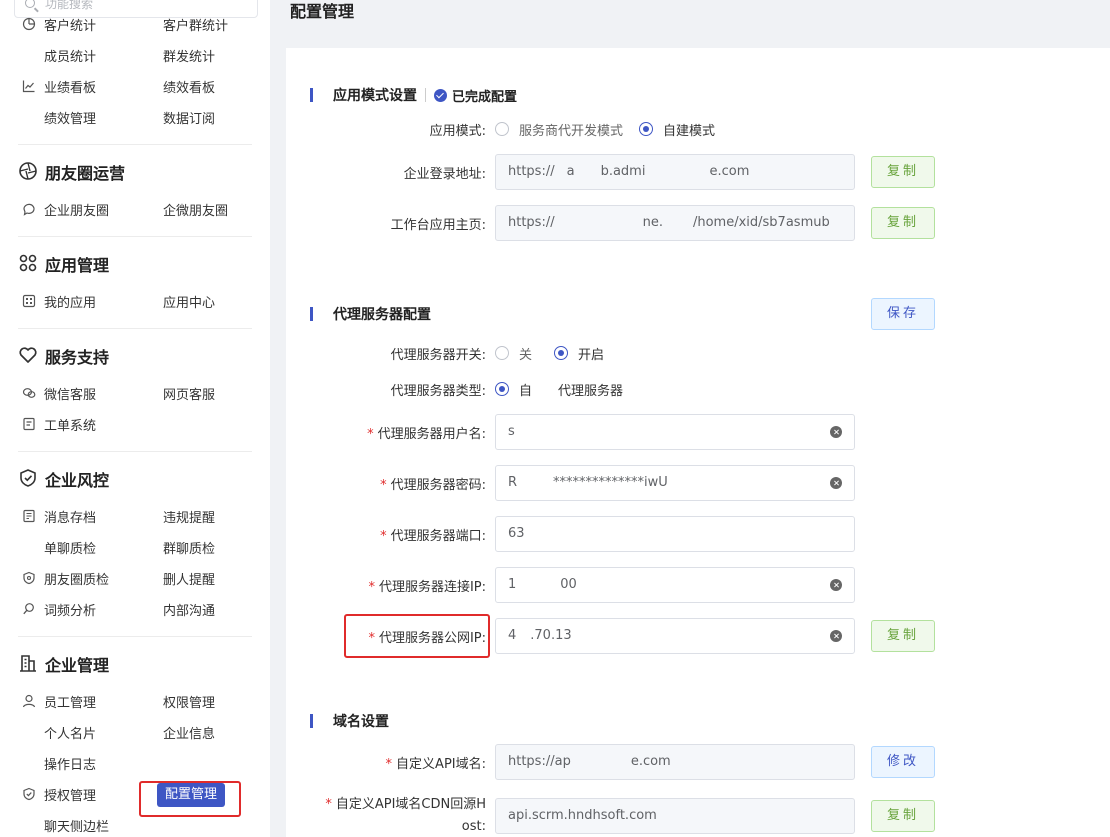 This screenshot has height=837, width=1110. Describe the element at coordinates (433, 536) in the screenshot. I see `proxy-port-label: * 代理服务器端口:` at that location.